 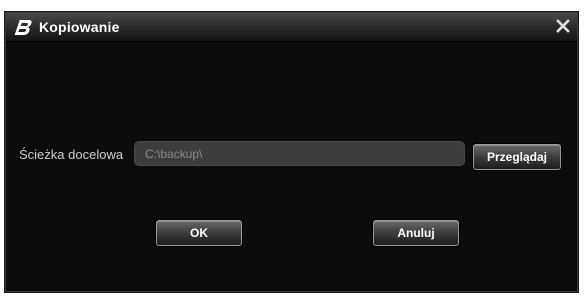 I want to click on destination-path-label: Ścieżka docelowa, so click(x=71, y=154).